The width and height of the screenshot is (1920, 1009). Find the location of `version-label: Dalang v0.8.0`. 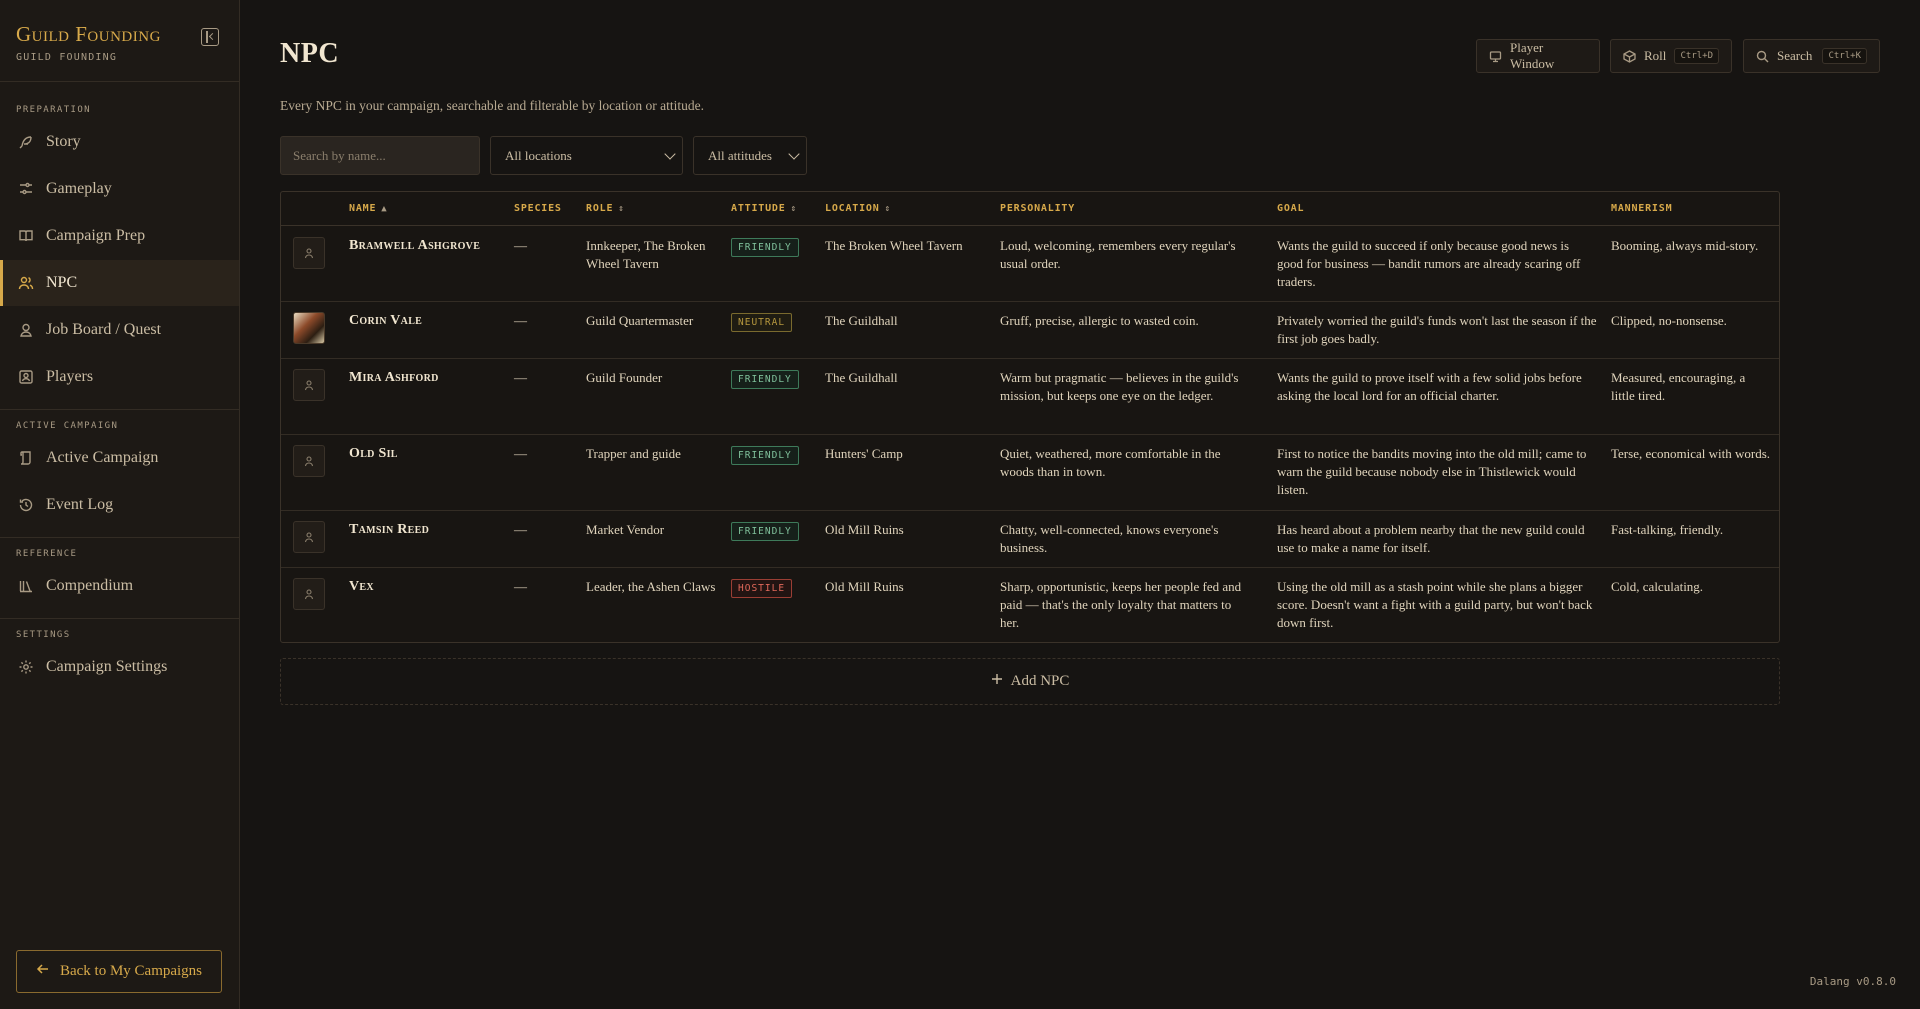

version-label: Dalang v0.8.0 is located at coordinates (1852, 981).